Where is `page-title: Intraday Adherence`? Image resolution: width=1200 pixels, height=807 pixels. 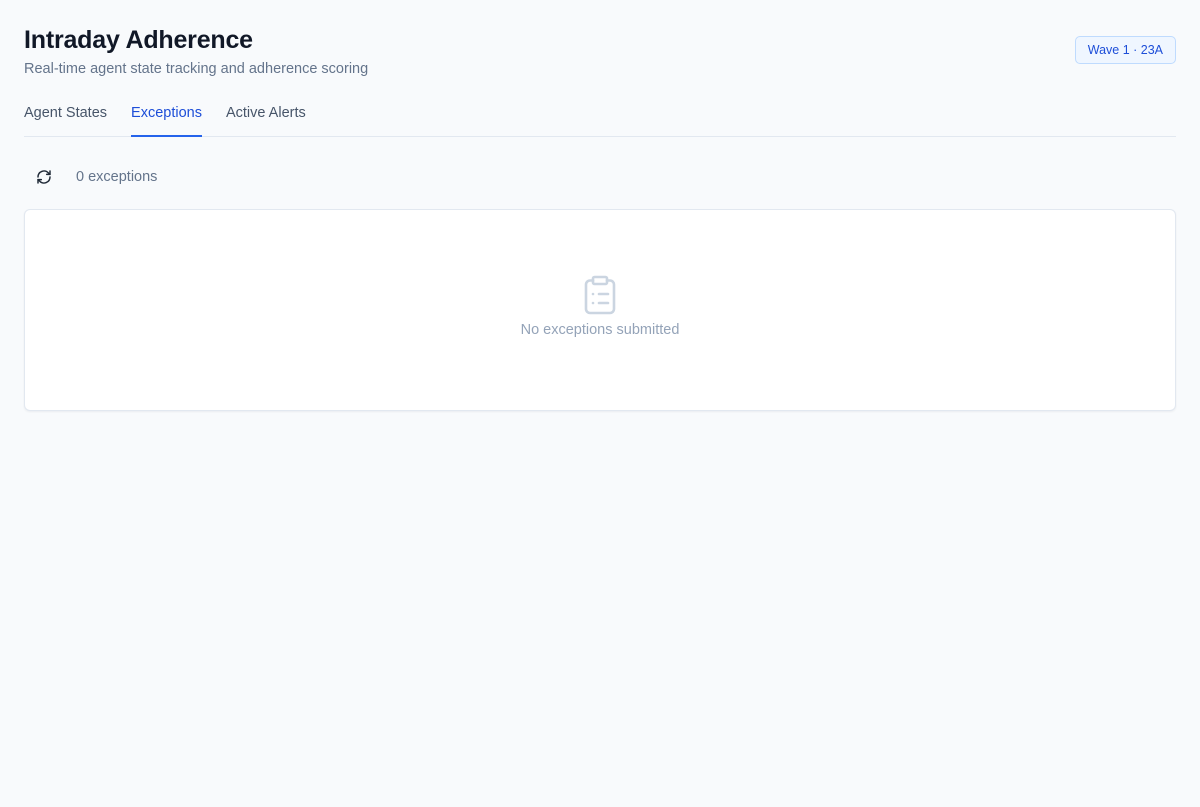
page-title: Intraday Adherence is located at coordinates (138, 40).